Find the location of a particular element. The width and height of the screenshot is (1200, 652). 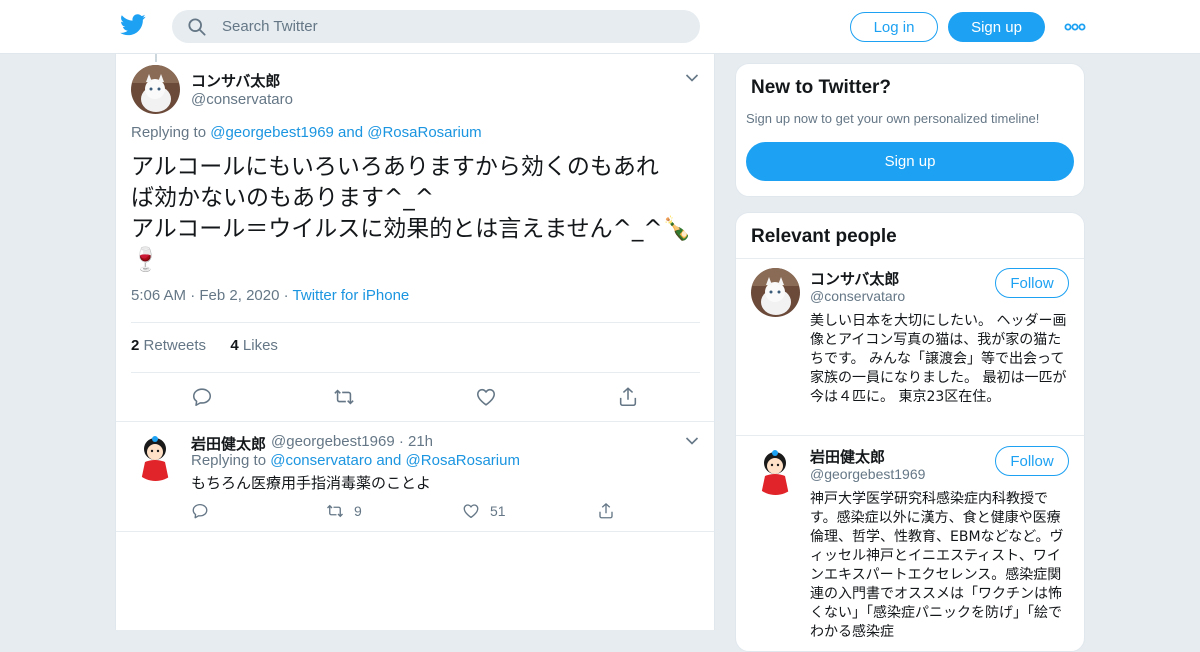

like-count: 51 is located at coordinates (498, 511).